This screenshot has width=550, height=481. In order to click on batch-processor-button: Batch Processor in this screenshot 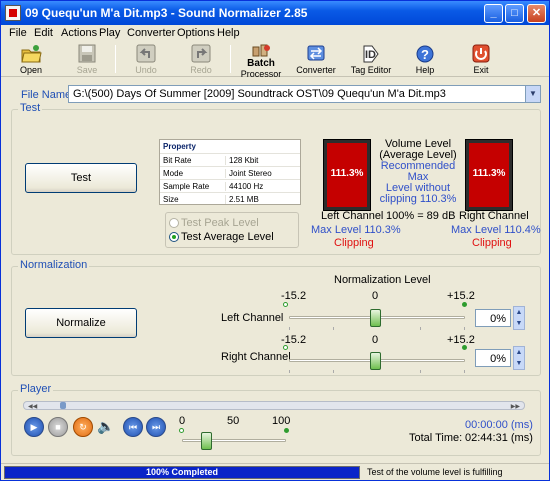, I will do `click(261, 61)`.